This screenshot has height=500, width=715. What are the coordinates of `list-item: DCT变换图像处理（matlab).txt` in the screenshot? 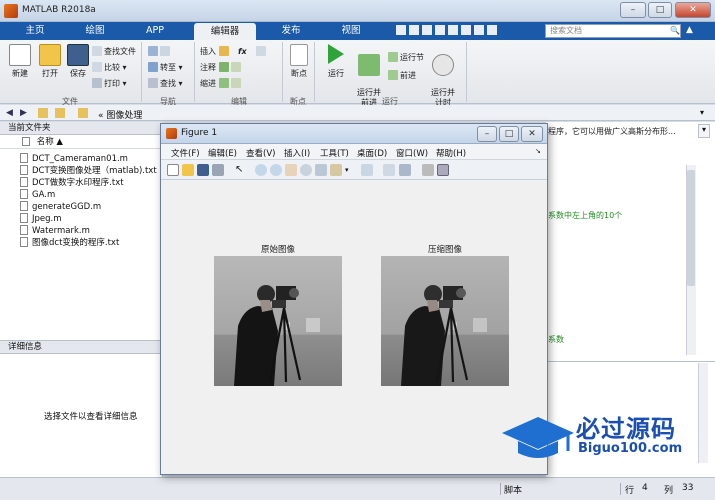 It's located at (88, 171).